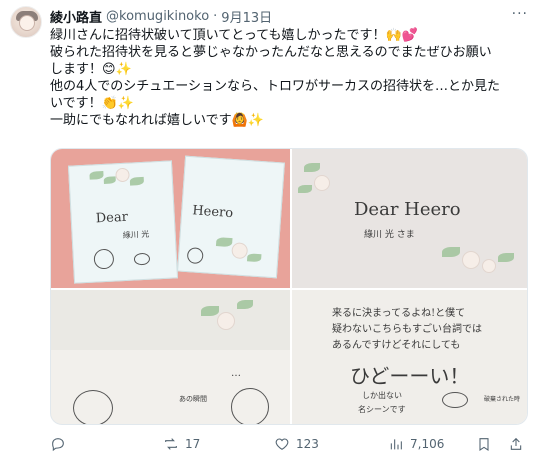 The width and height of the screenshot is (540, 463). I want to click on tweet-line-3: します！😊✨, so click(91, 69).